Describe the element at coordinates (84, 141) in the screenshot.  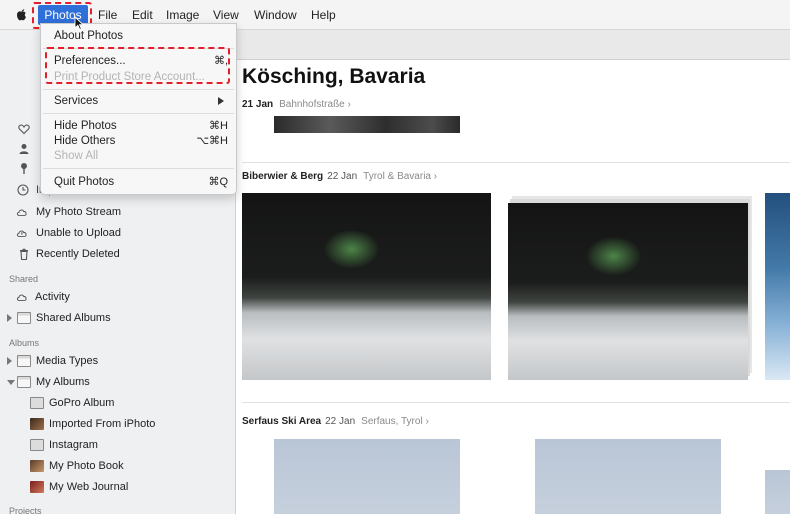
I see `menu-item-hide-others: Hide Others` at that location.